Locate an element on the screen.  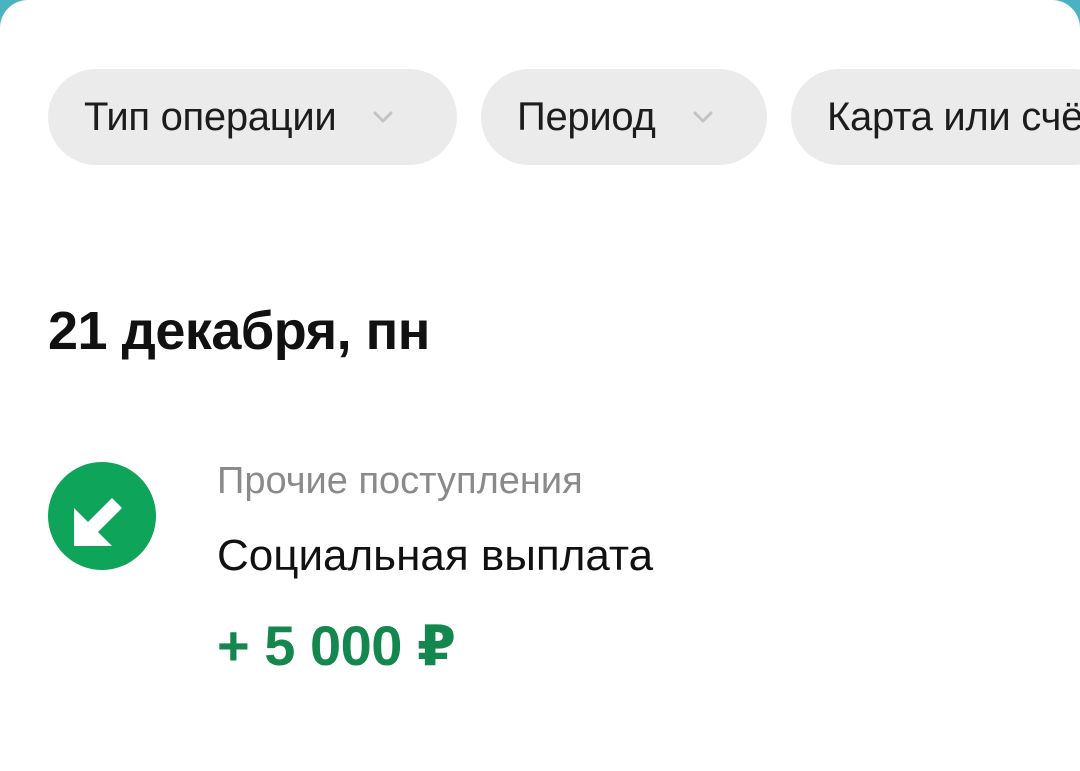
filter-label: Тип операции is located at coordinates (210, 116).